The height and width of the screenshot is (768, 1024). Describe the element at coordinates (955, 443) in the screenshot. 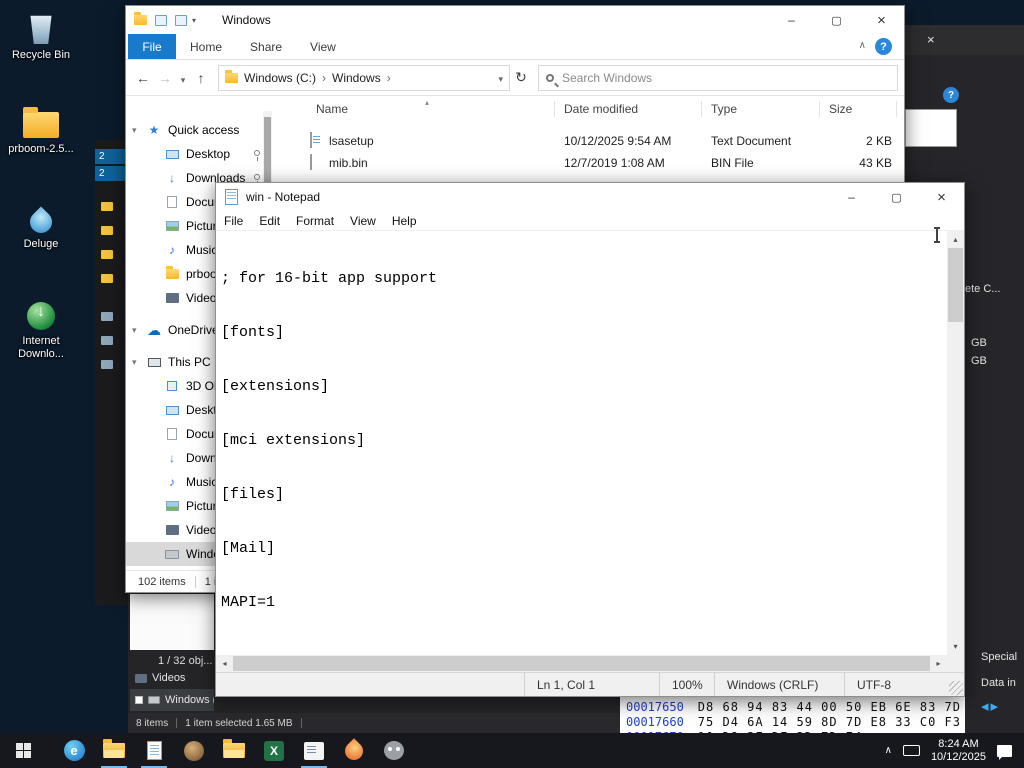

I see `vertical-scrollbar` at that location.